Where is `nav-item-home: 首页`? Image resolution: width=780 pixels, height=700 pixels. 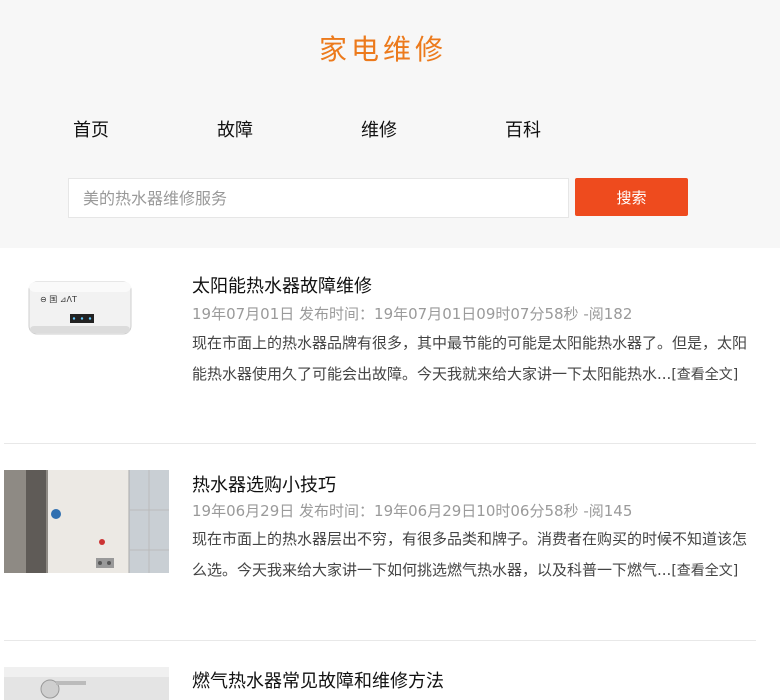 nav-item-home: 首页 is located at coordinates (91, 129).